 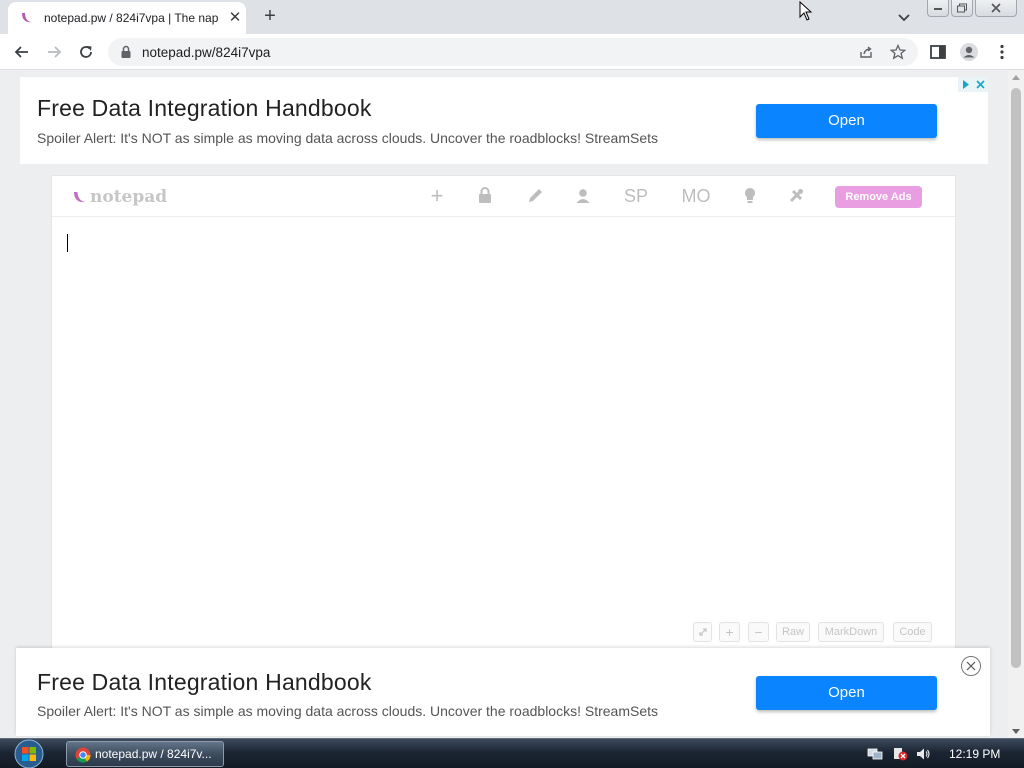 What do you see at coordinates (750, 196) in the screenshot?
I see `lightbulb-icon` at bounding box center [750, 196].